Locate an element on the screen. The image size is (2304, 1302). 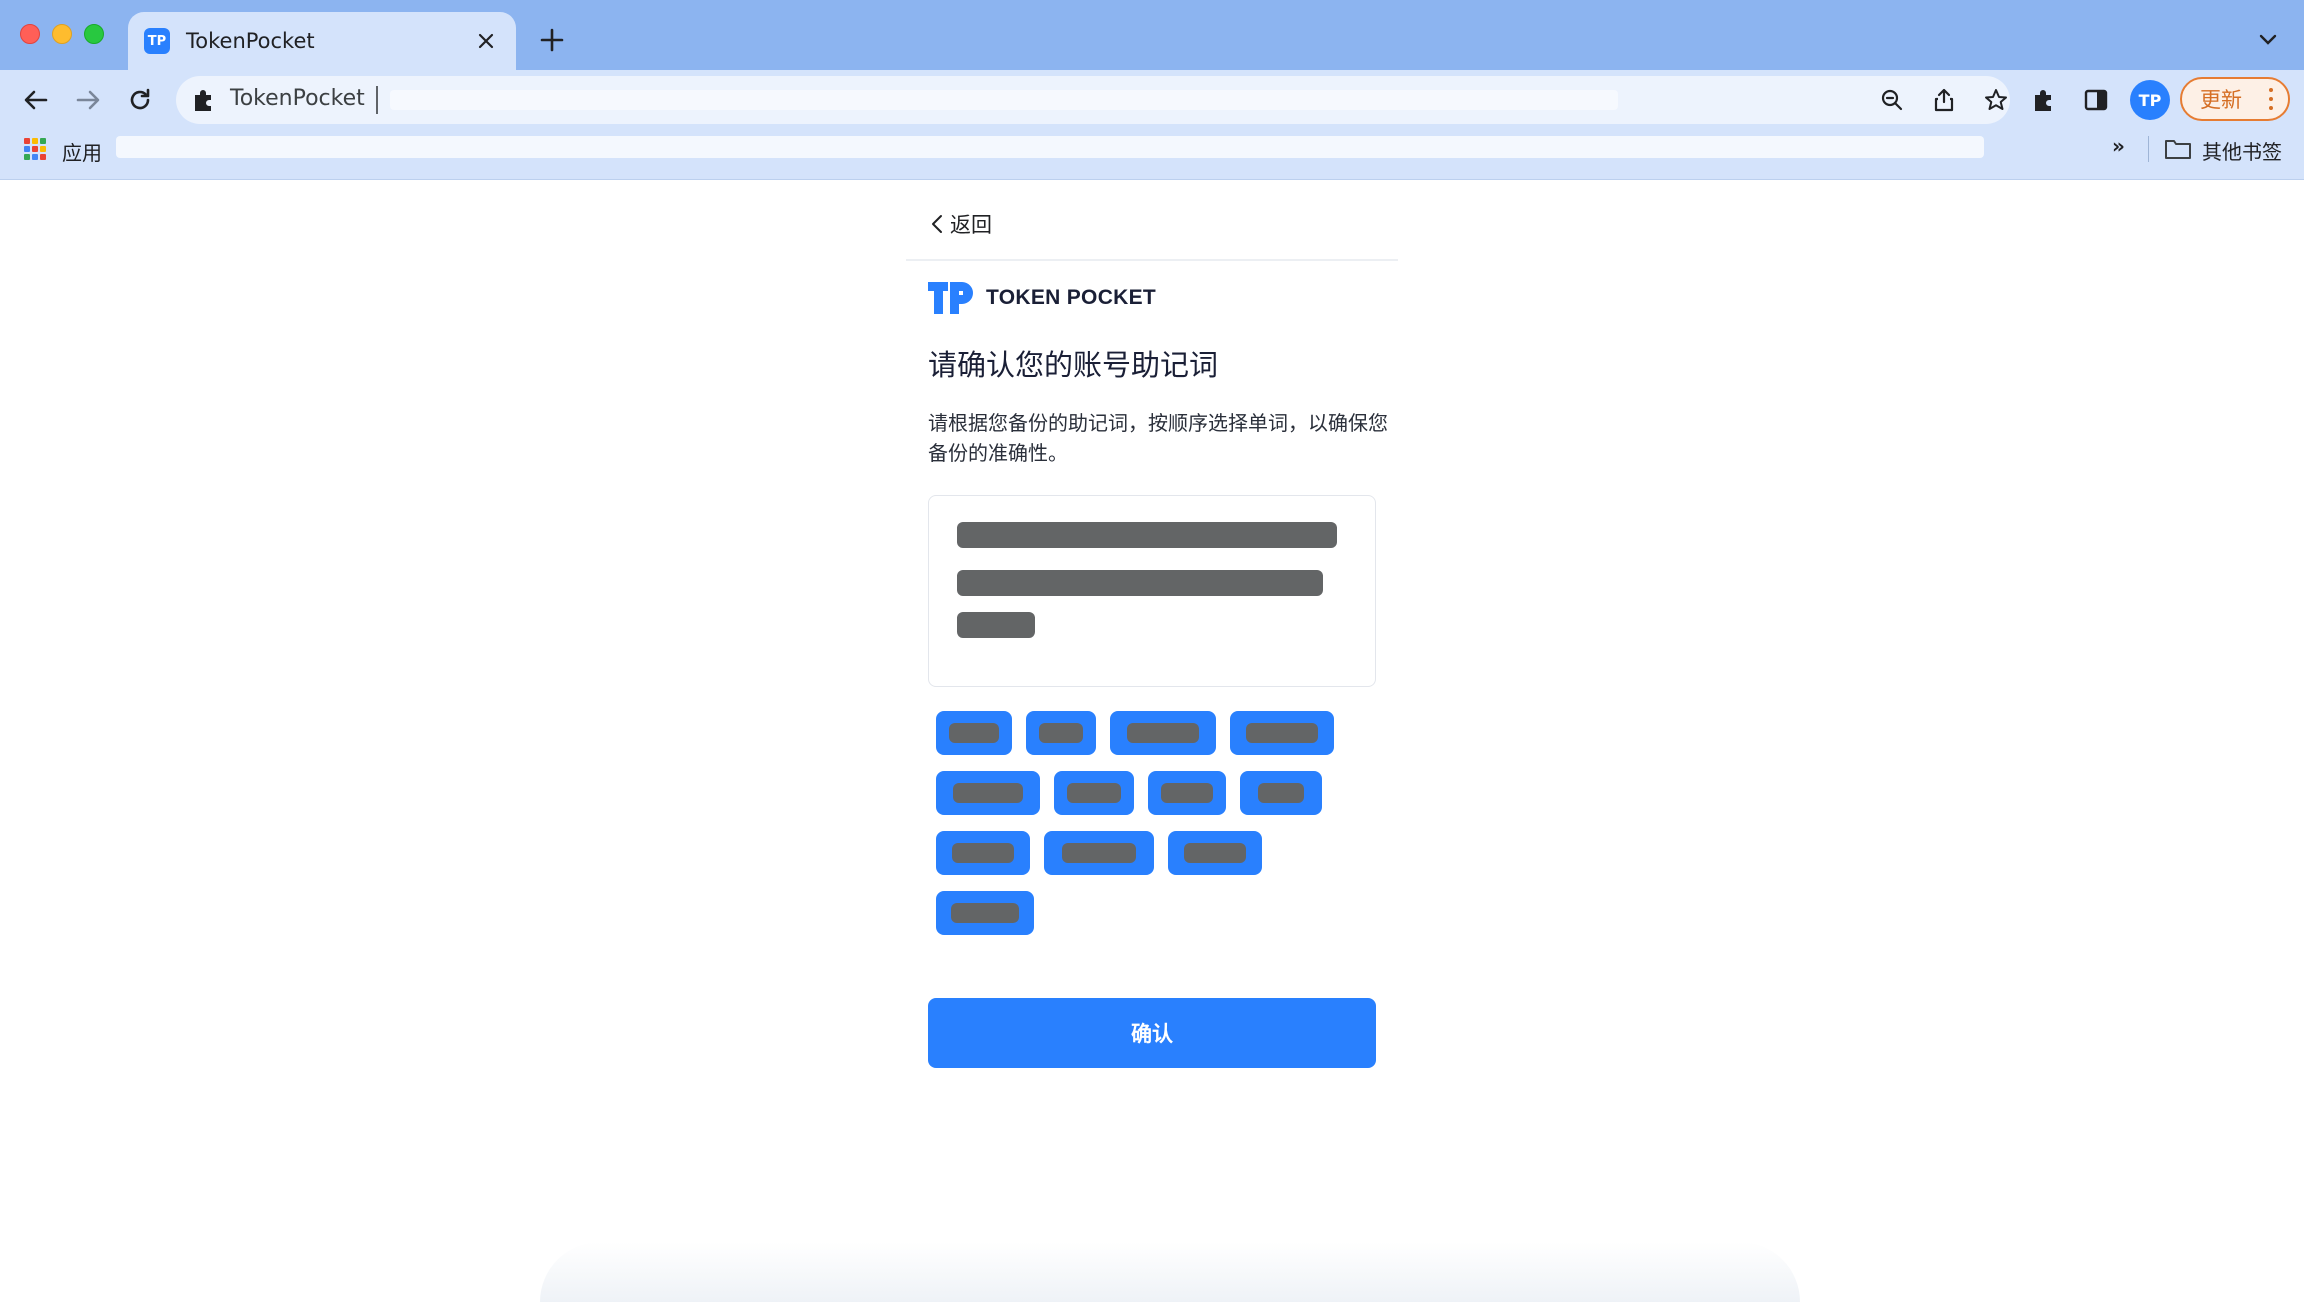
text-caret is located at coordinates (377, 100).